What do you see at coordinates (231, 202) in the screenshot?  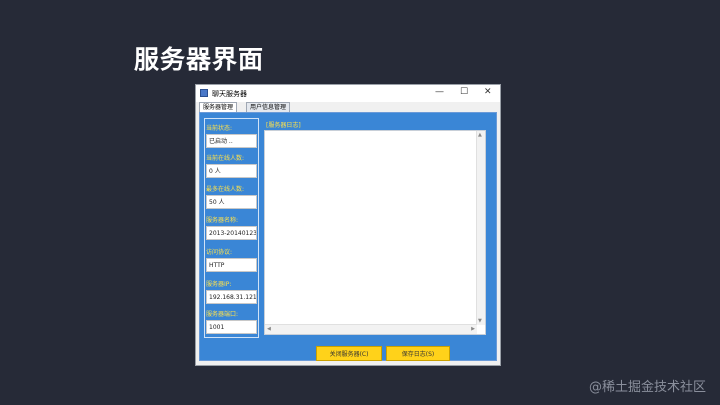 I see `field-value-max-online: 50 人` at bounding box center [231, 202].